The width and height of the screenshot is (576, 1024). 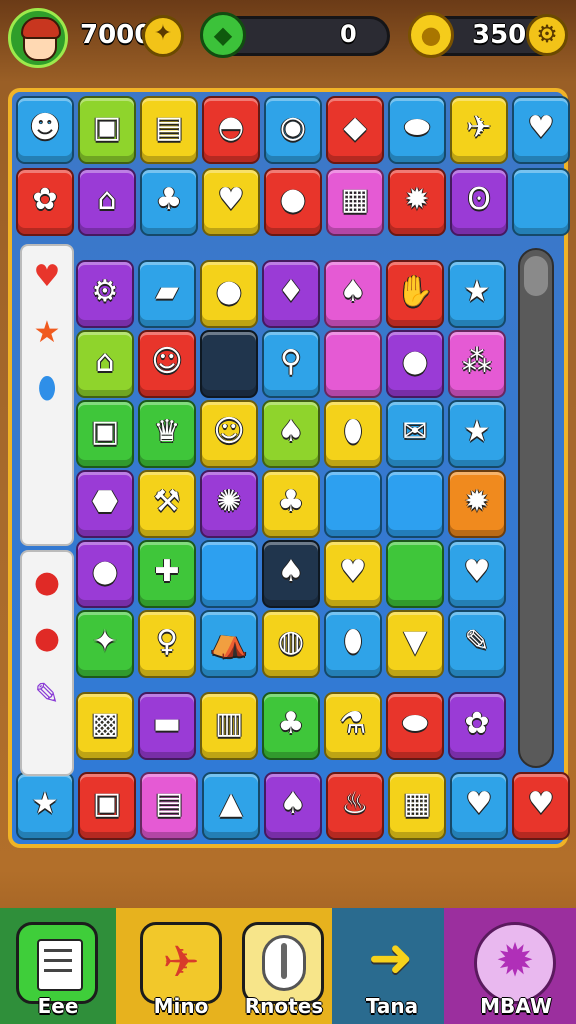 What do you see at coordinates (45, 130) in the screenshot?
I see `tile: ☻` at bounding box center [45, 130].